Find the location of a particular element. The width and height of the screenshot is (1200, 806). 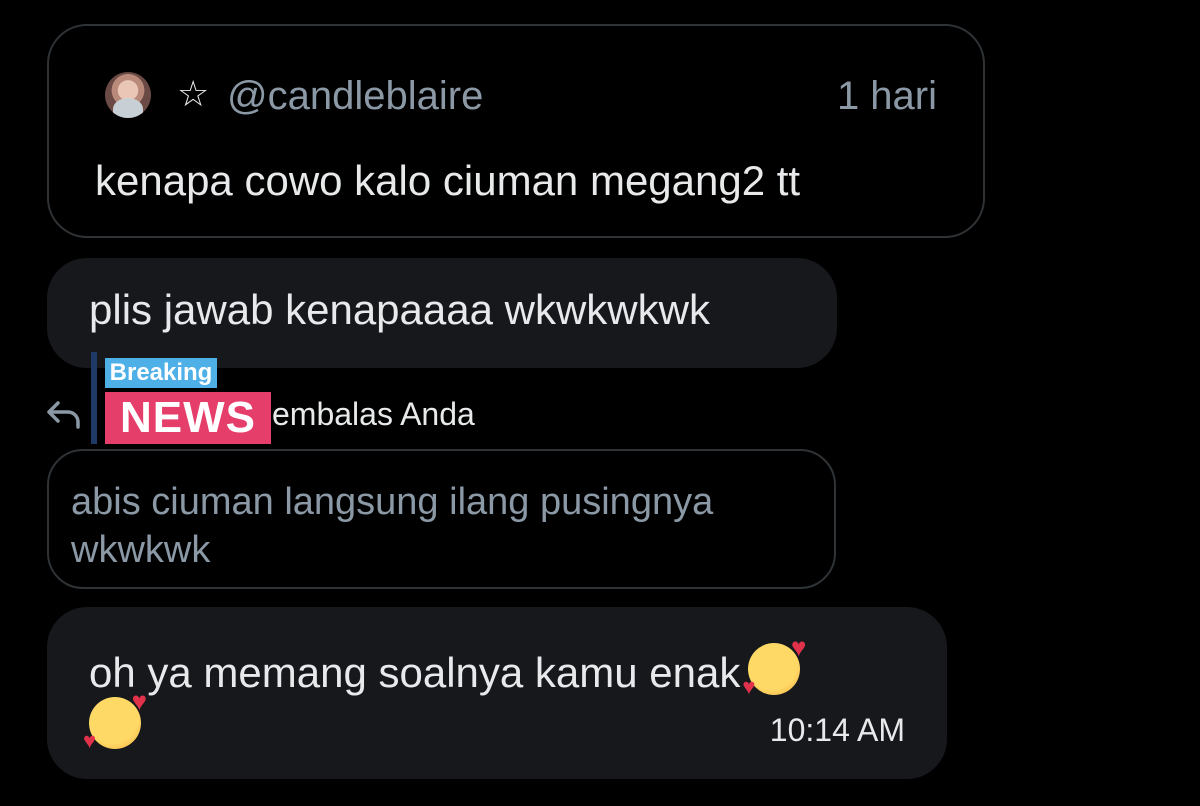

breaking-news-sticker: Breaking NEWS is located at coordinates (181, 398).